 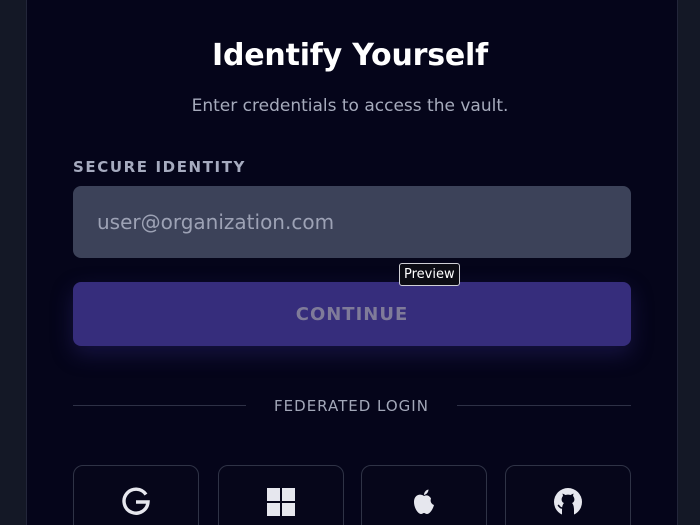 I want to click on microsoft-login-button, so click(x=281, y=495).